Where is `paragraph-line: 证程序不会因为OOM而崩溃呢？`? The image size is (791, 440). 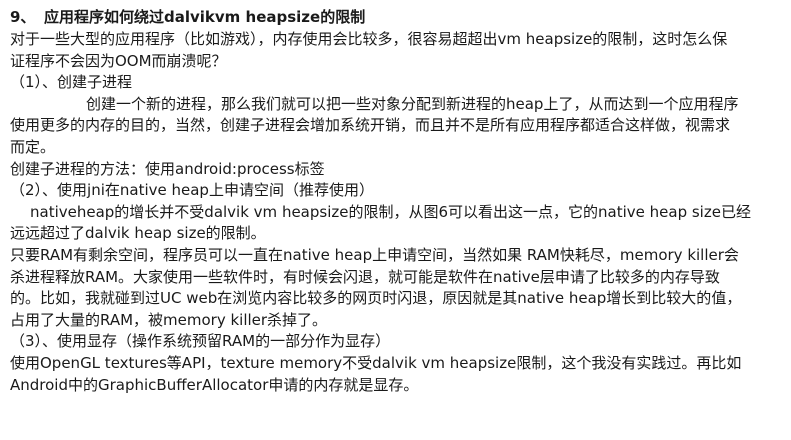
paragraph-line: 证程序不会因为OOM而崩溃呢？ is located at coordinates (118, 60).